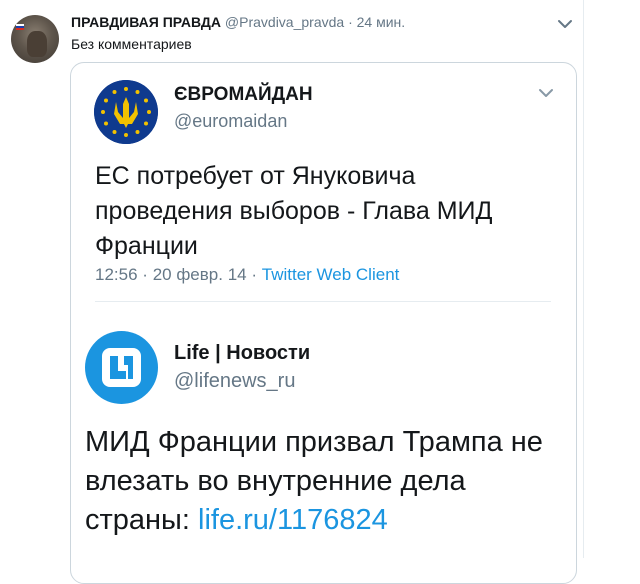  I want to click on euromaidan-logo-icon, so click(126, 112).